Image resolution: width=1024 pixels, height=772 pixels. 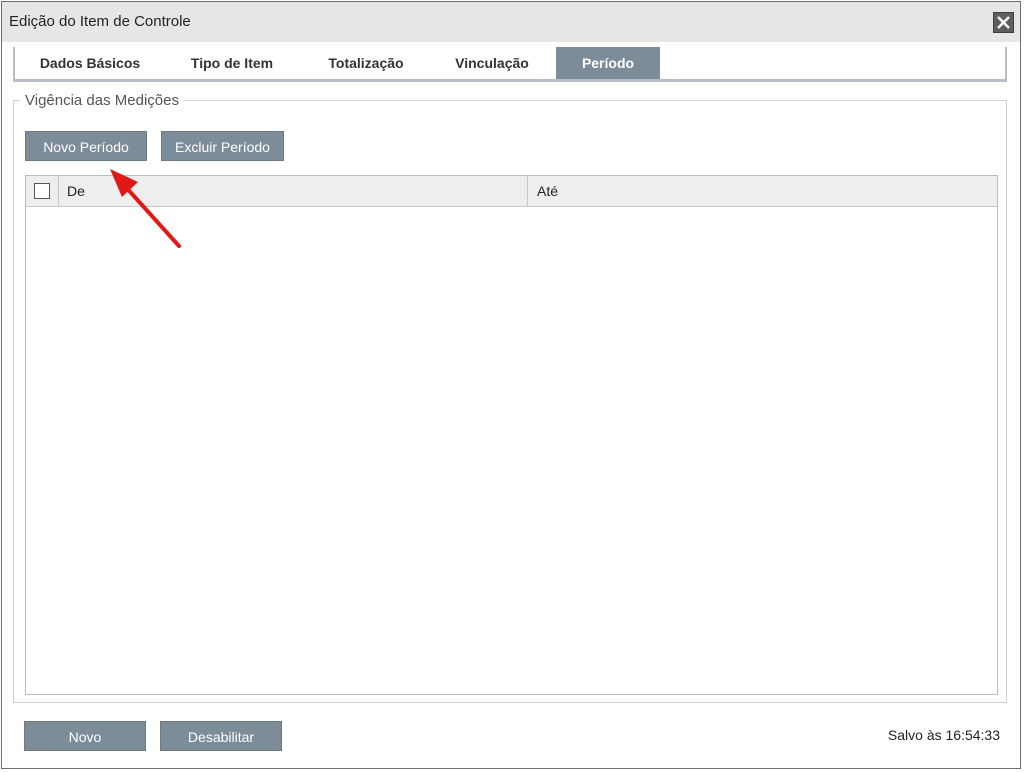 I want to click on group-legend: Vigência das Medições, so click(x=102, y=100).